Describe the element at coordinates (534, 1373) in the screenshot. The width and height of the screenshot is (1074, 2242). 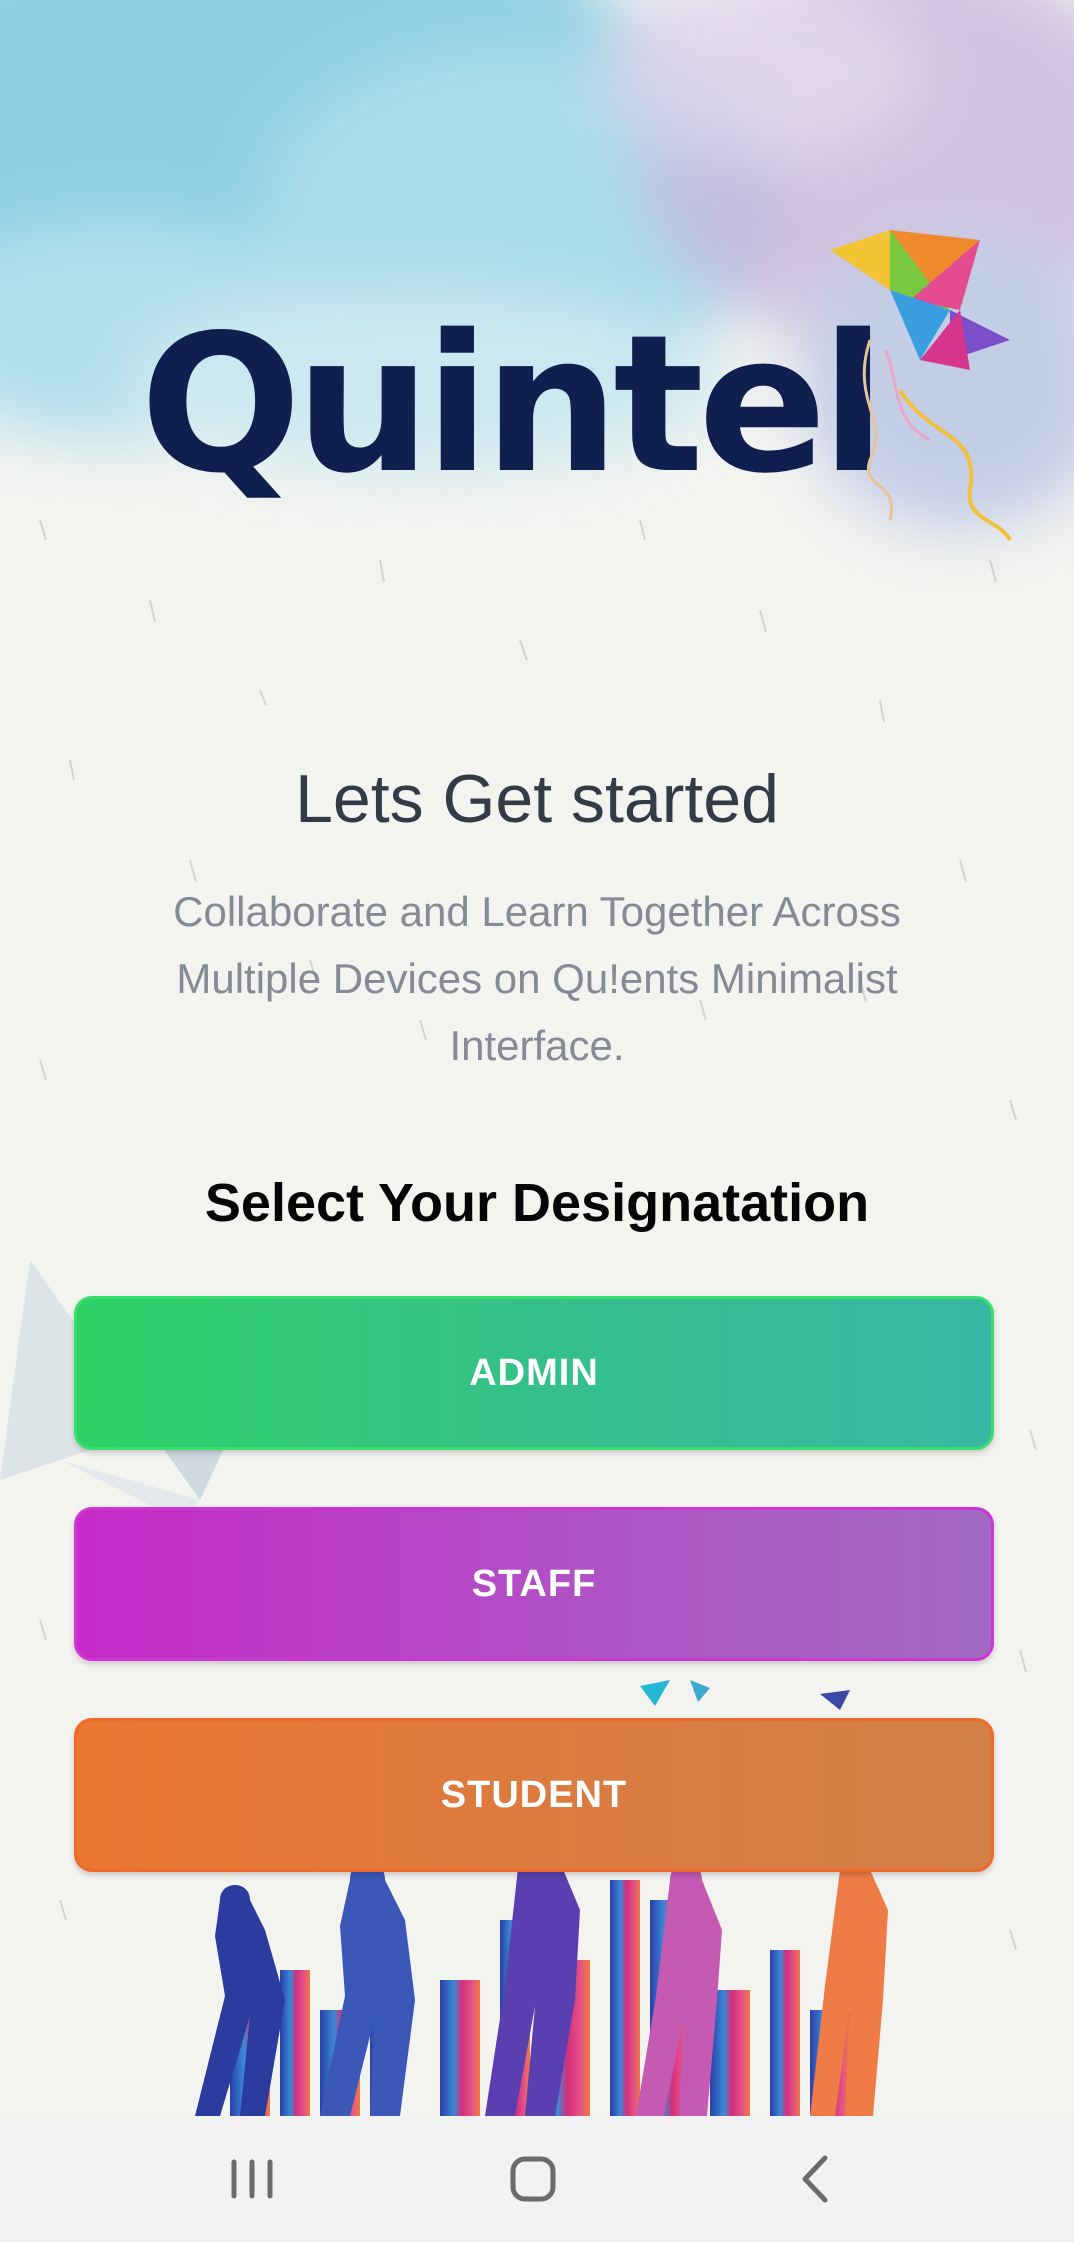
I see `admin-button: ADMIN` at that location.